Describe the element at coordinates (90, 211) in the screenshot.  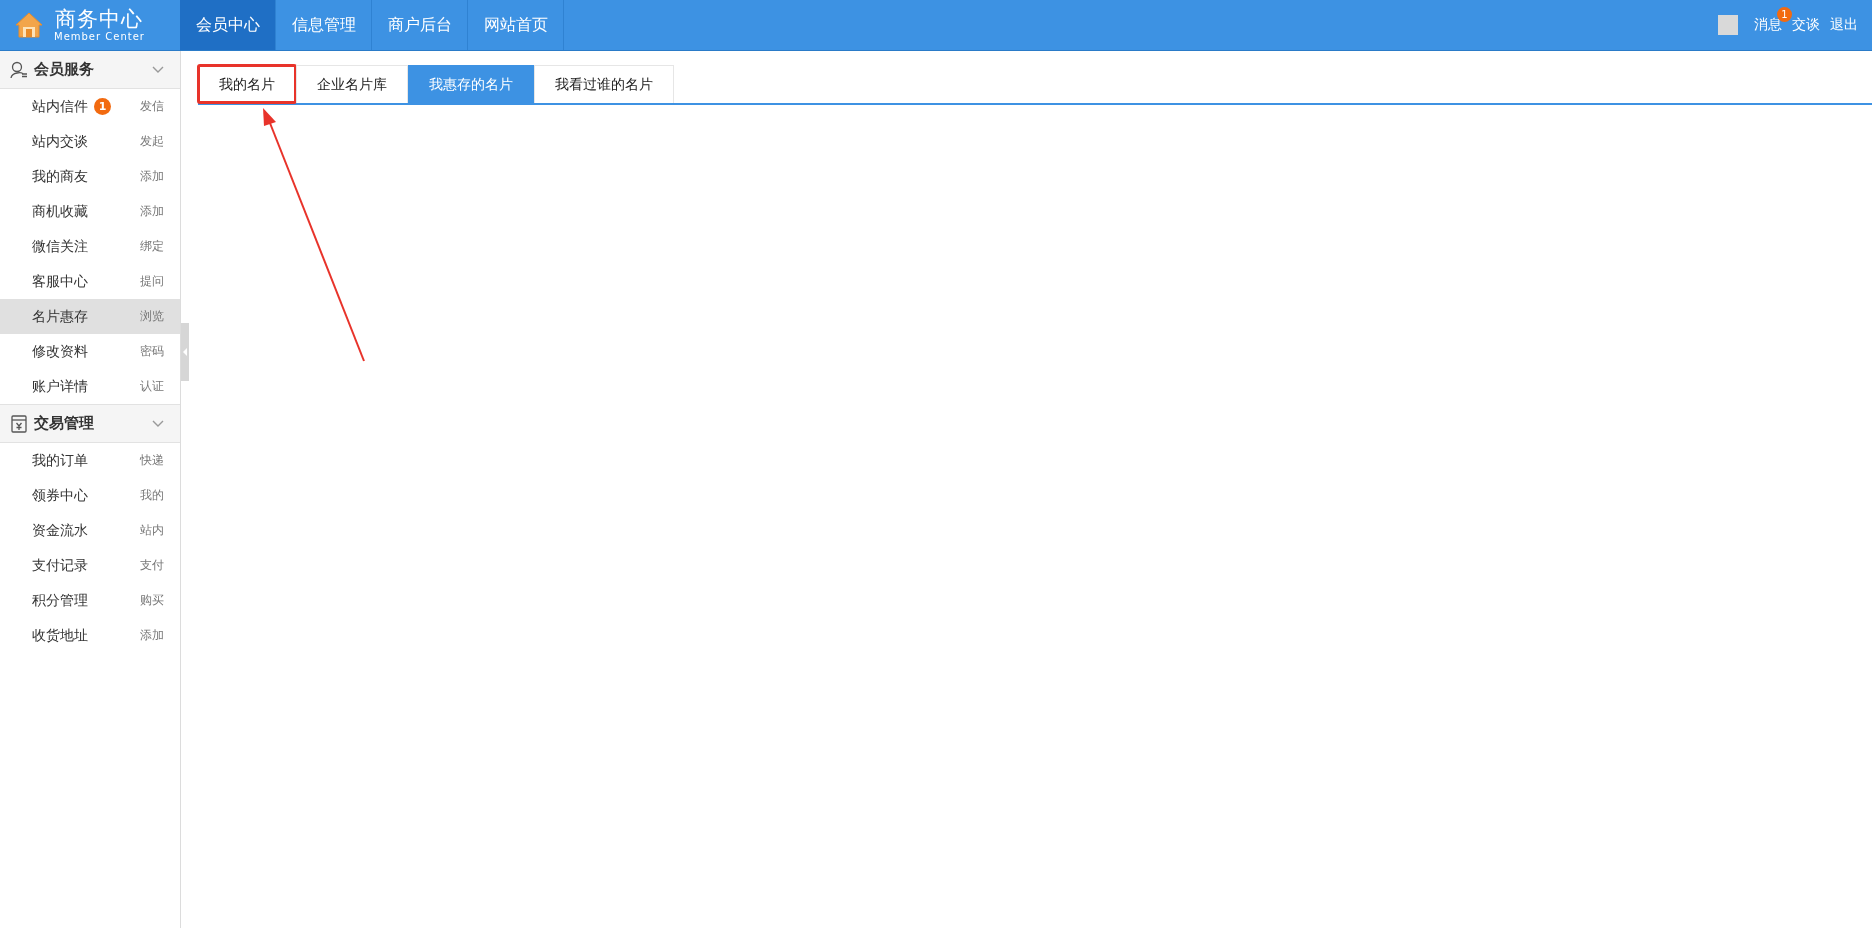
I see `sidebar-item: 商机收藏 添加` at that location.